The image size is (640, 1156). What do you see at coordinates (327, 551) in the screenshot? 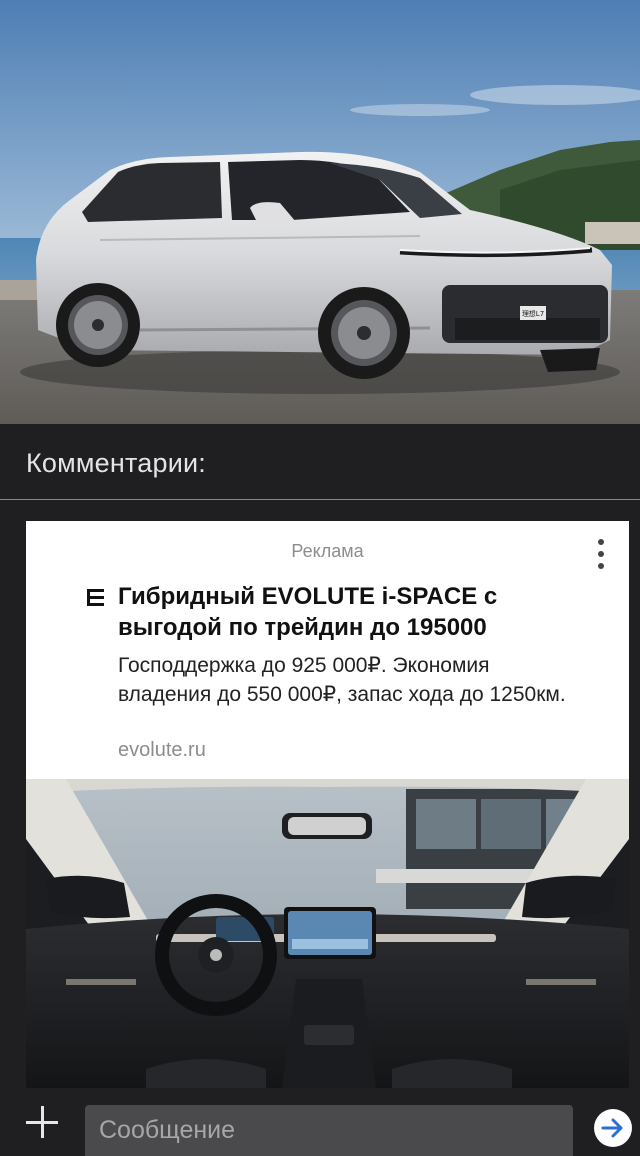
I see `ad-label: Реклама` at bounding box center [327, 551].